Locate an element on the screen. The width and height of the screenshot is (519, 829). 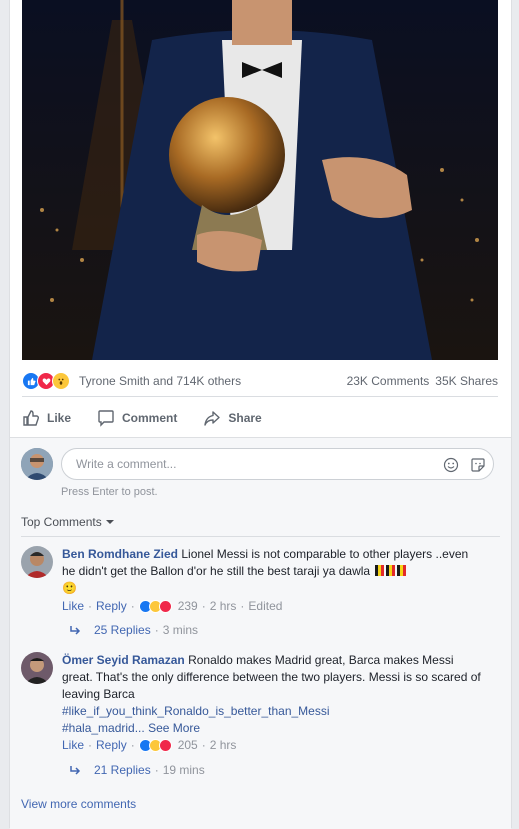
comment-composer is located at coordinates (277, 464).